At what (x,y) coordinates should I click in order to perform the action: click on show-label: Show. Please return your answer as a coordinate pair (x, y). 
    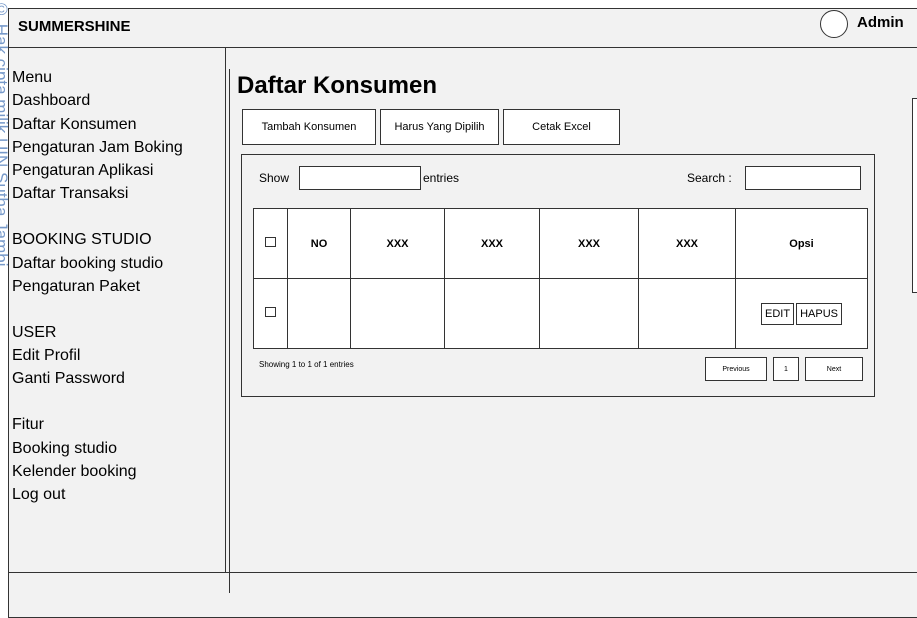
    Looking at the image, I should click on (274, 178).